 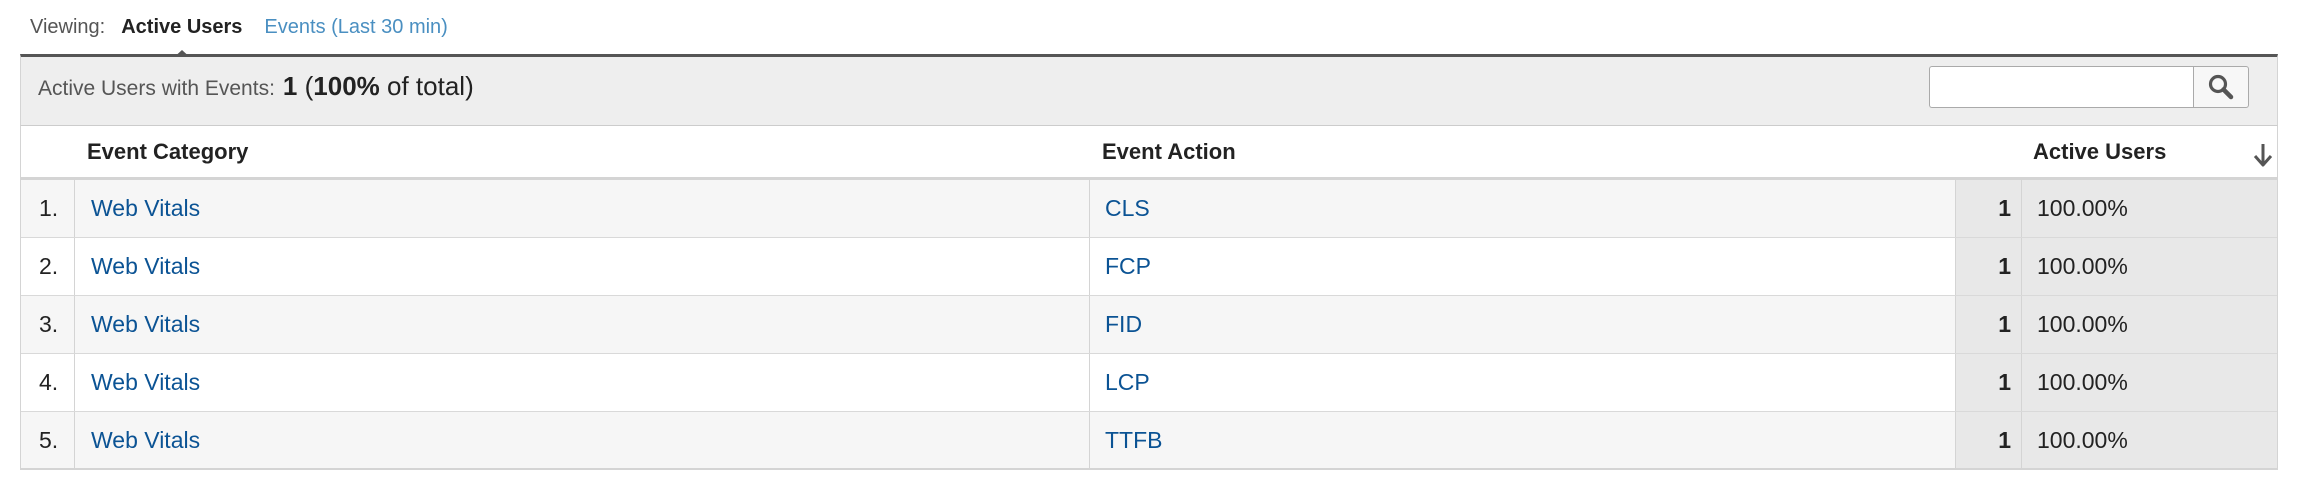 What do you see at coordinates (1523, 266) in the screenshot?
I see `event-action-cell: FCP` at bounding box center [1523, 266].